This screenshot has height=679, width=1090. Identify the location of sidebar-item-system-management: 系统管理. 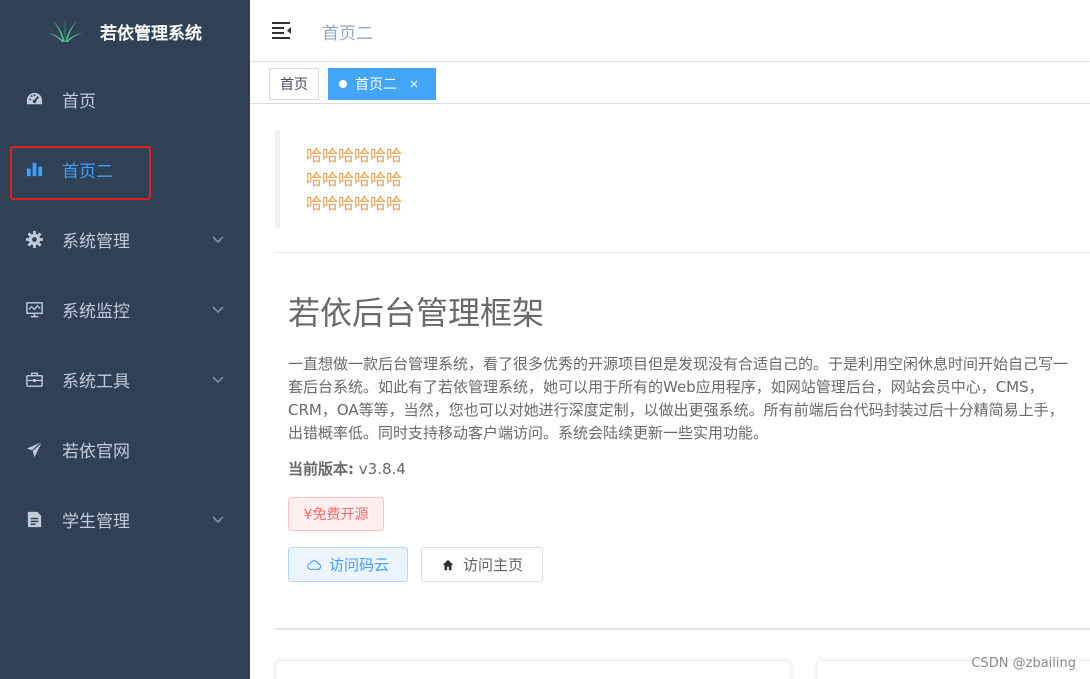
(125, 239).